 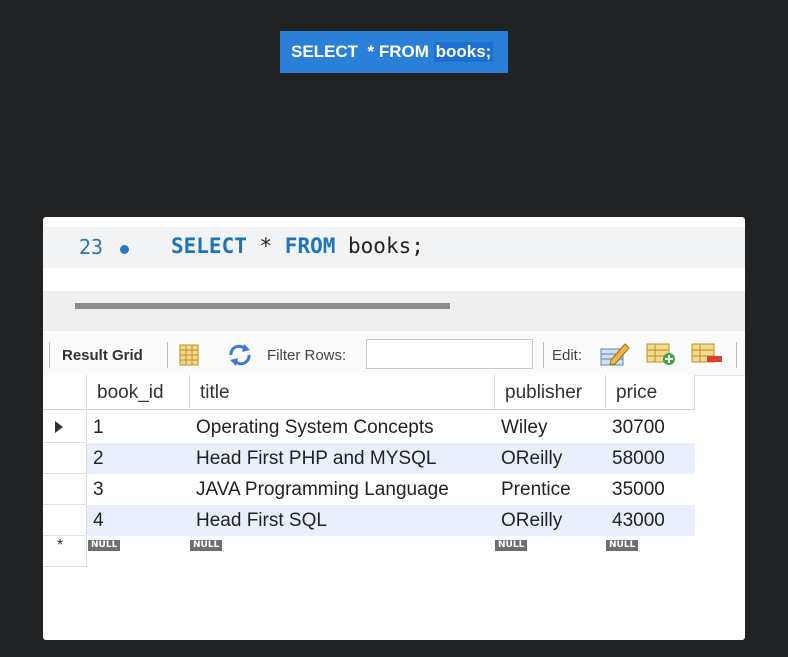 What do you see at coordinates (567, 355) in the screenshot?
I see `edit-label: Edit:` at bounding box center [567, 355].